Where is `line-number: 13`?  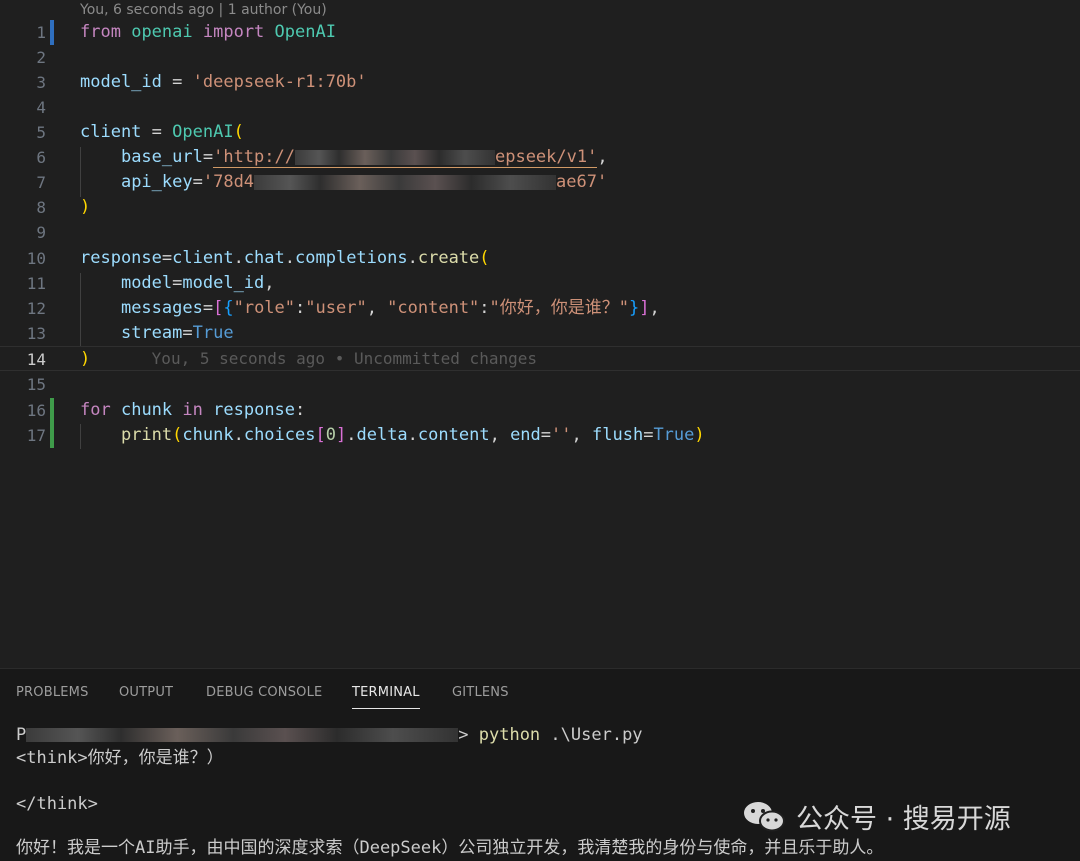
line-number: 13 is located at coordinates (36, 333).